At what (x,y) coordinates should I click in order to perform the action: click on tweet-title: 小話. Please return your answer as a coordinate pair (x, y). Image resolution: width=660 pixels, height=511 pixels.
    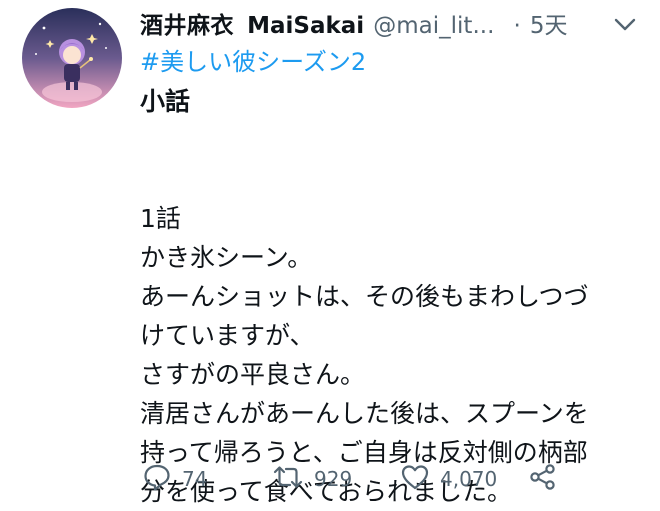
    Looking at the image, I should click on (165, 101).